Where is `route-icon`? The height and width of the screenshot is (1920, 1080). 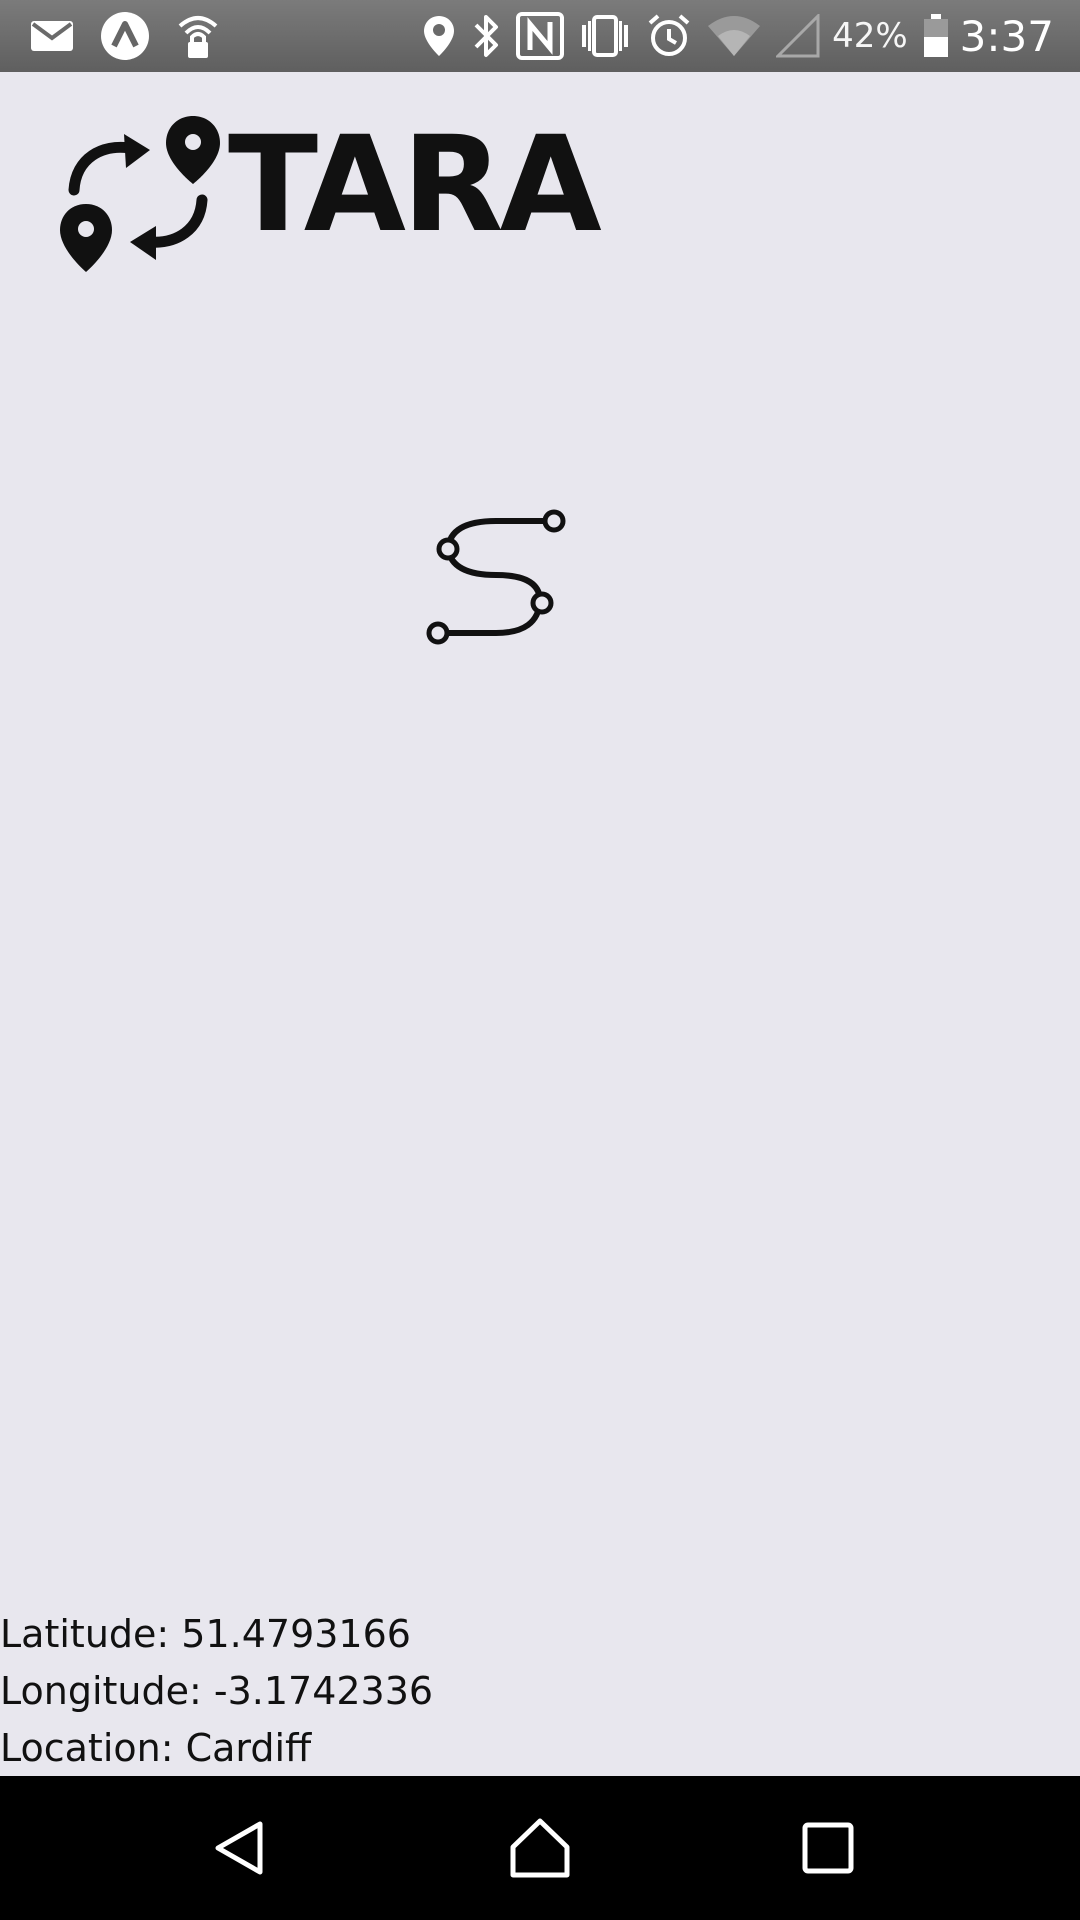 route-icon is located at coordinates (495, 577).